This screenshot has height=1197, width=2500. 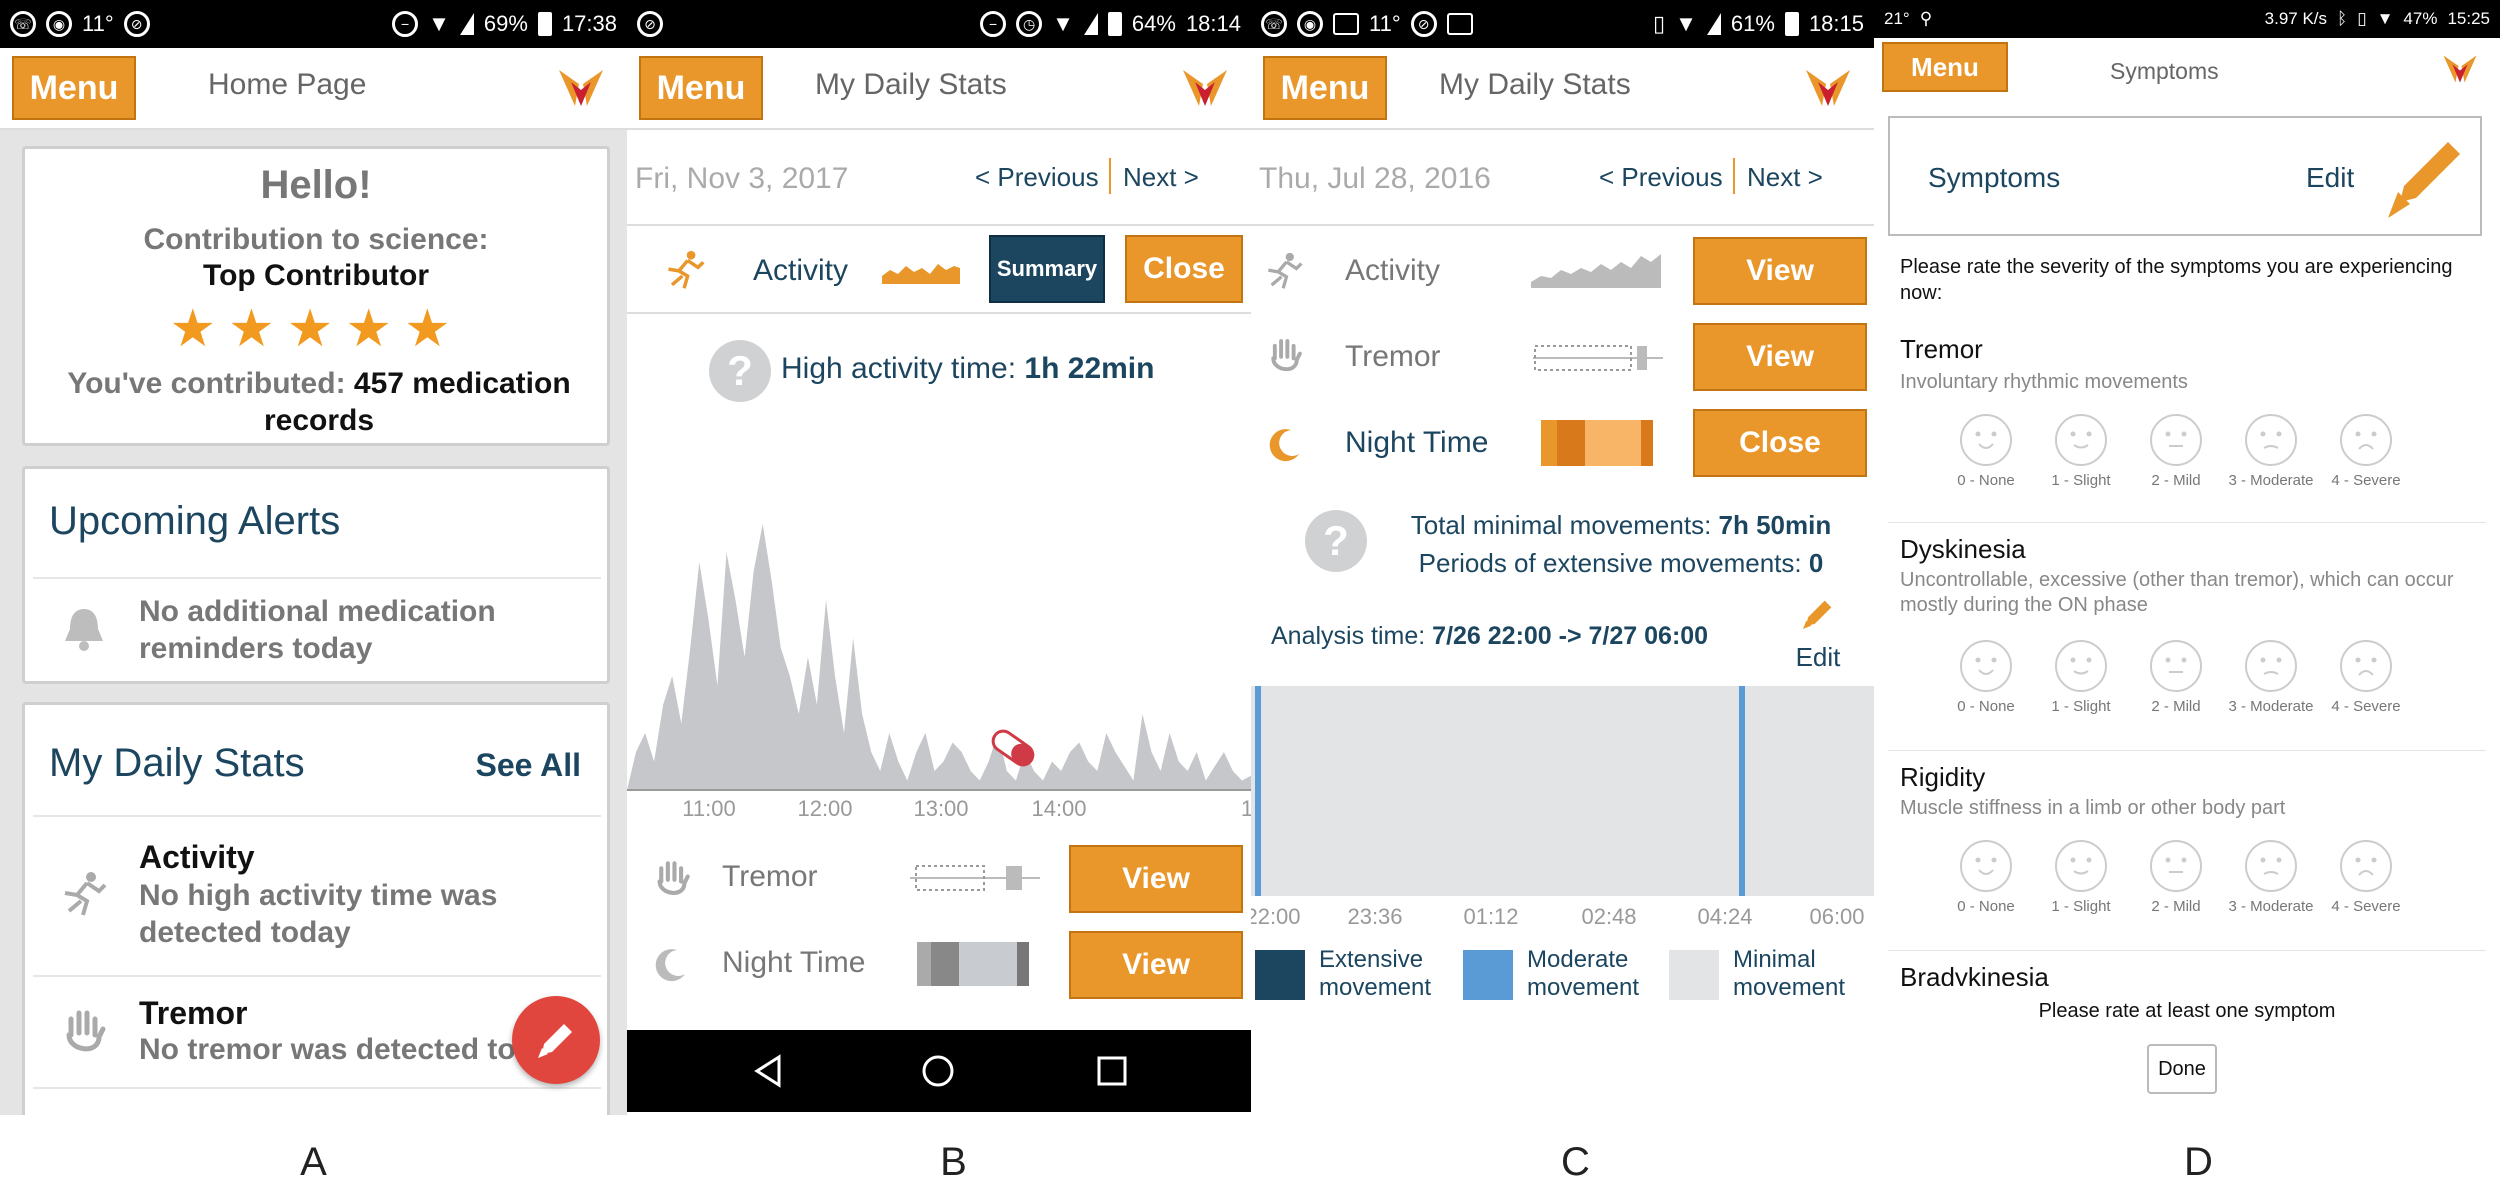 What do you see at coordinates (1926, 18) in the screenshot?
I see `link-icon: ⚲` at bounding box center [1926, 18].